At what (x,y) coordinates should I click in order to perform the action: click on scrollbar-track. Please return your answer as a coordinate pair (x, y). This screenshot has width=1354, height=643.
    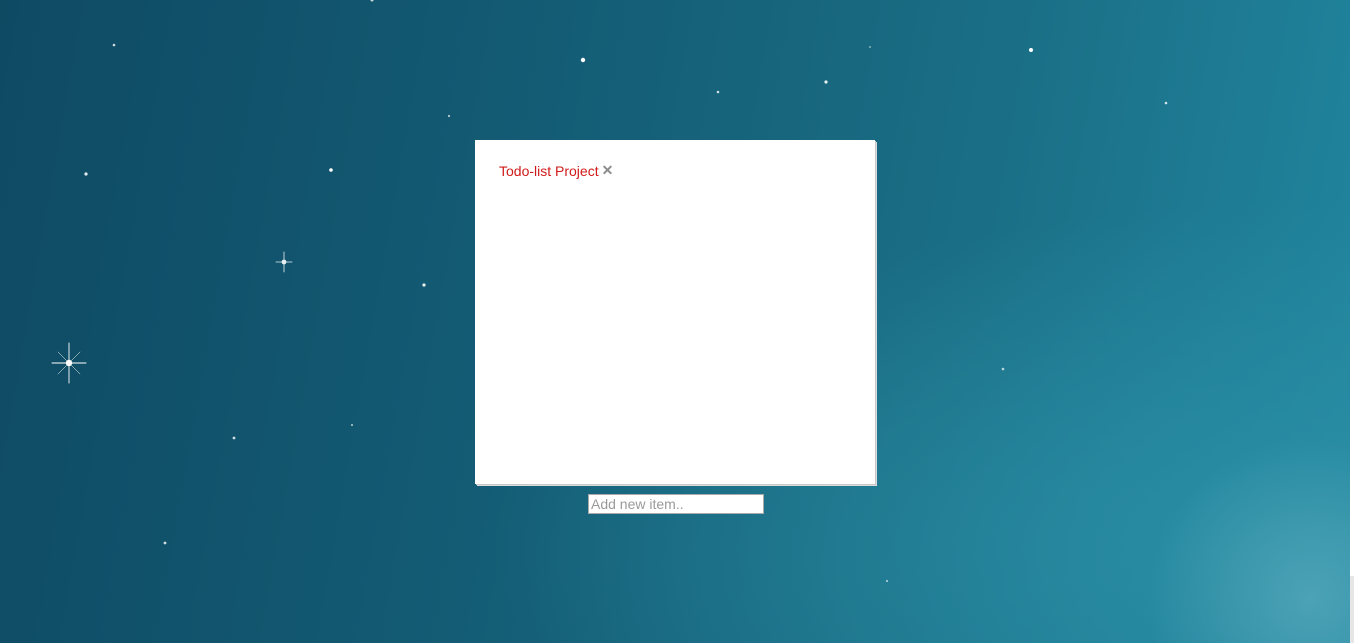
    Looking at the image, I should click on (1352, 321).